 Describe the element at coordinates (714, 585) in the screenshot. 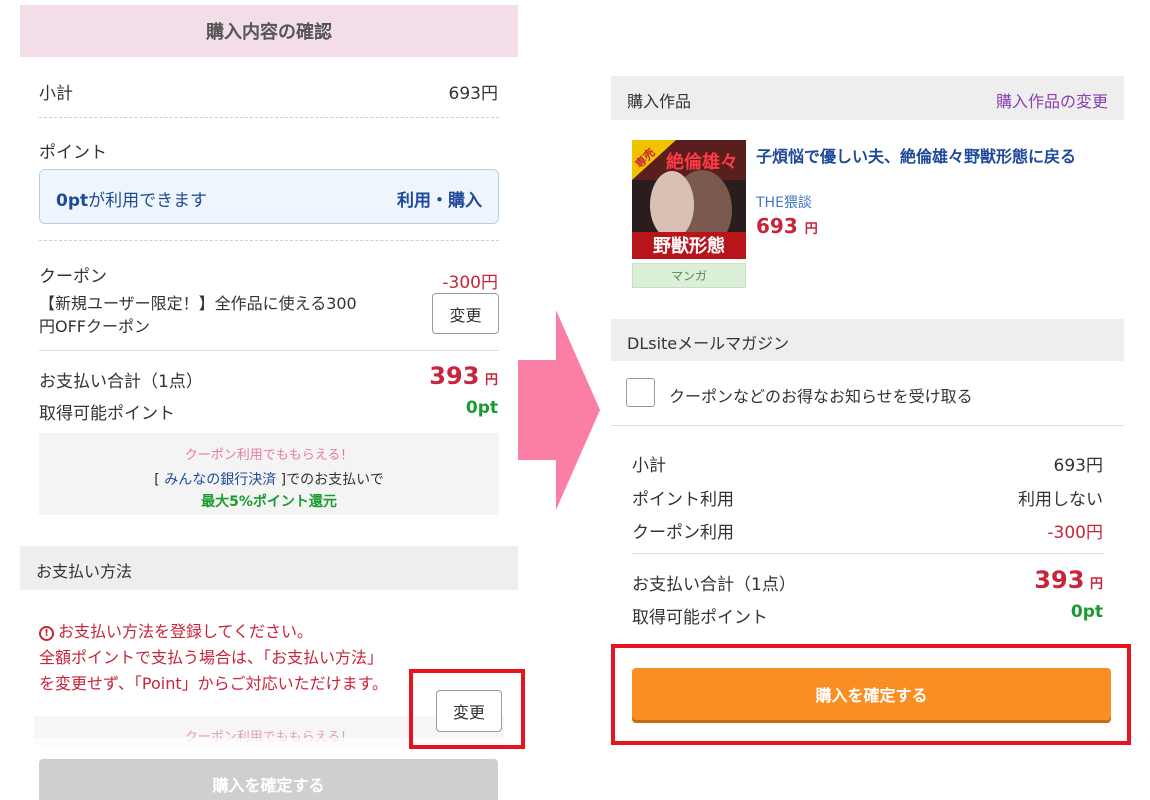

I see `right-total-label: お支払い合計（1点）` at that location.